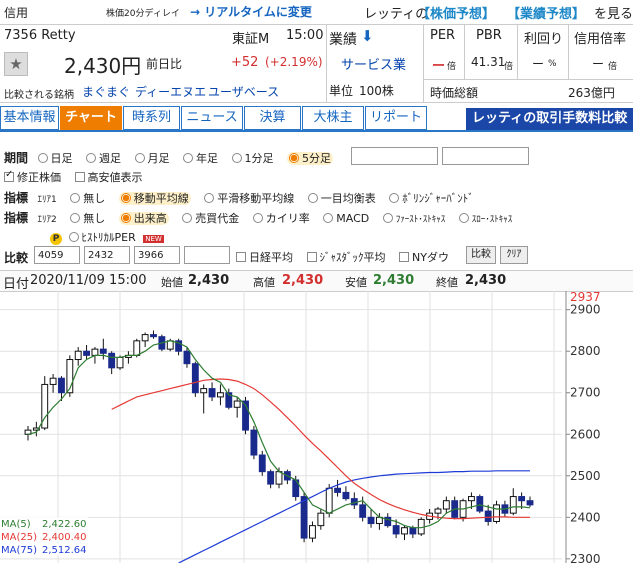 This screenshot has height=563, width=633. Describe the element at coordinates (456, 12) in the screenshot. I see `stock-forecast-link: 【株価予想】` at that location.